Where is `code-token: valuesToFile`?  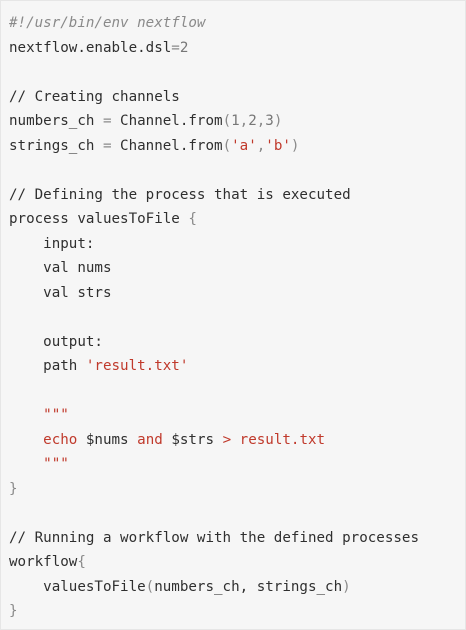
code-token: valuesToFile is located at coordinates (77, 586).